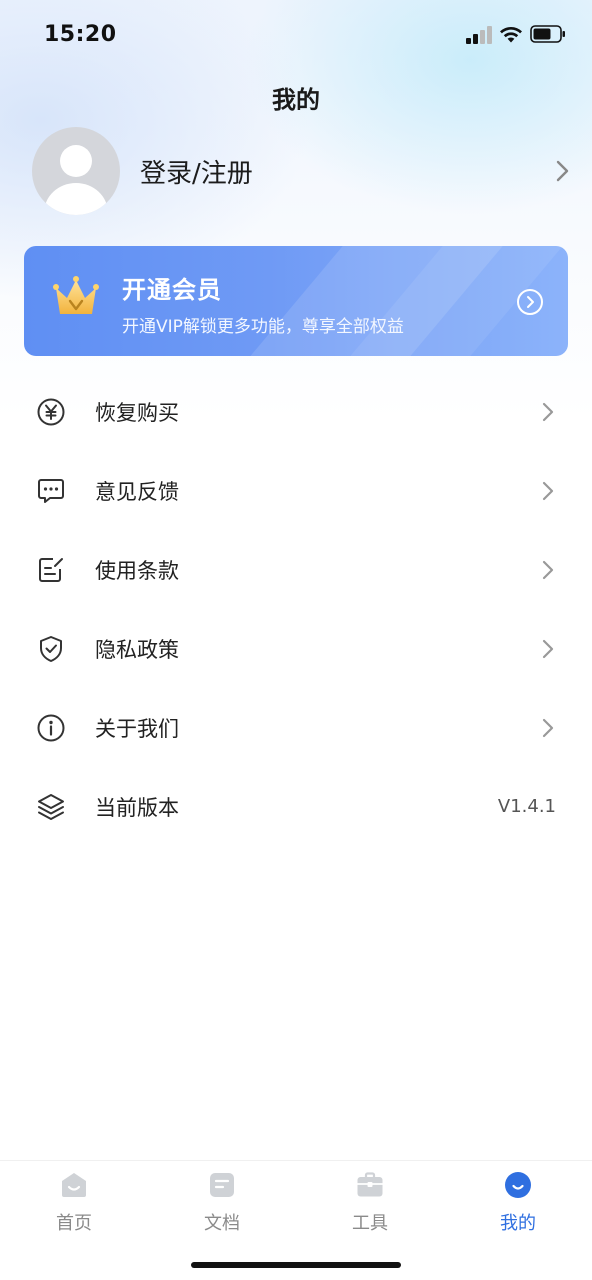 The height and width of the screenshot is (1280, 592). I want to click on menu-item-restore-purchase: 恢复购买, so click(296, 411).